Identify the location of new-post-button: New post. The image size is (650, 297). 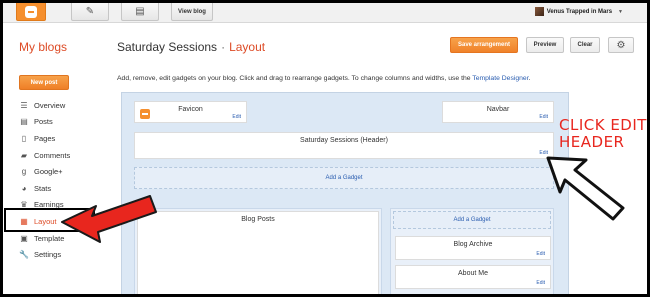
(44, 82).